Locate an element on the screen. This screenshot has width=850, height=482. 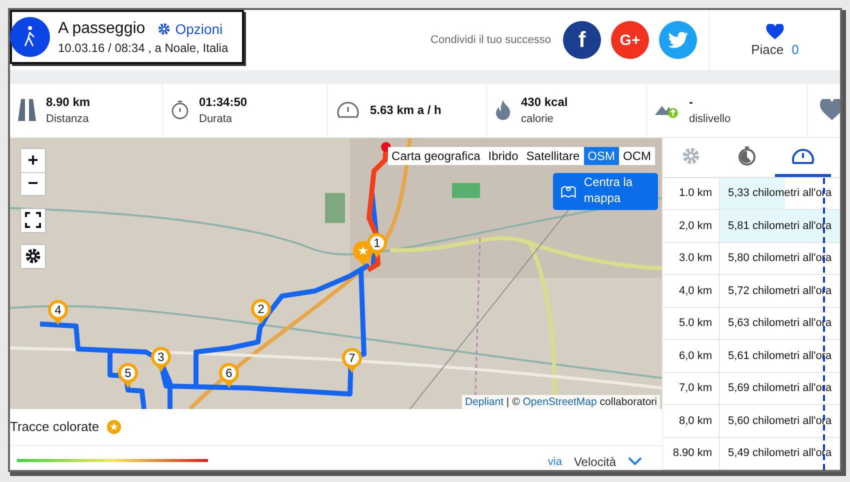
fullscreen-button is located at coordinates (33, 220).